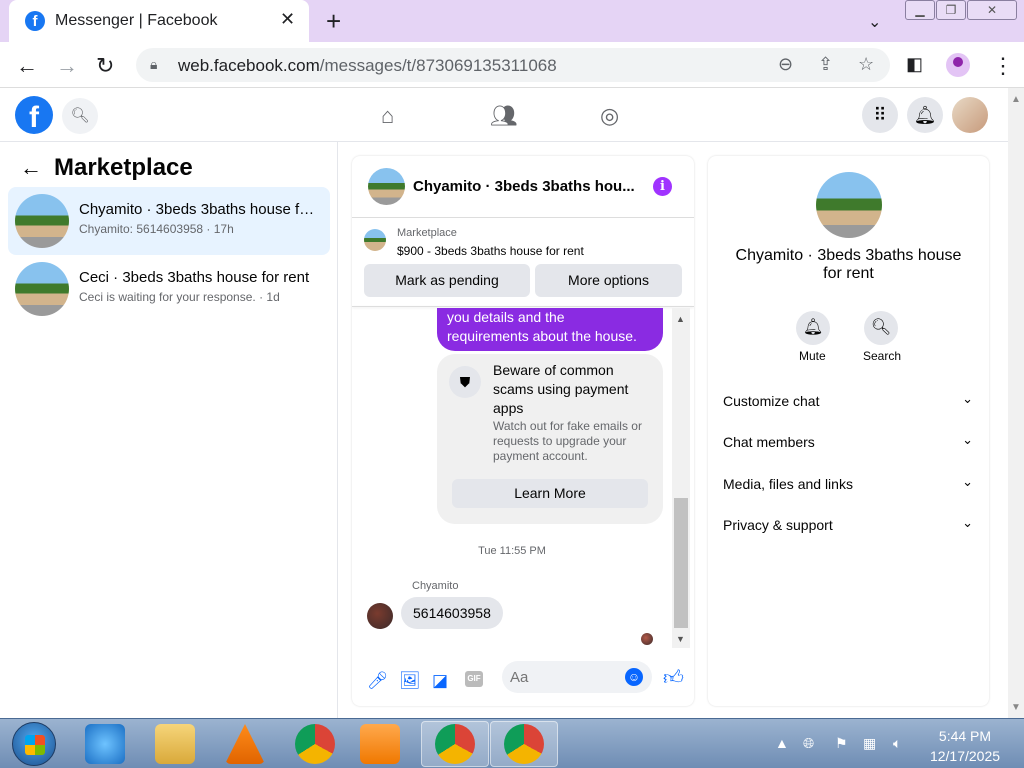 The height and width of the screenshot is (768, 1024). Describe the element at coordinates (813, 328) in the screenshot. I see `mute-bell-icon: 🔔︎` at that location.